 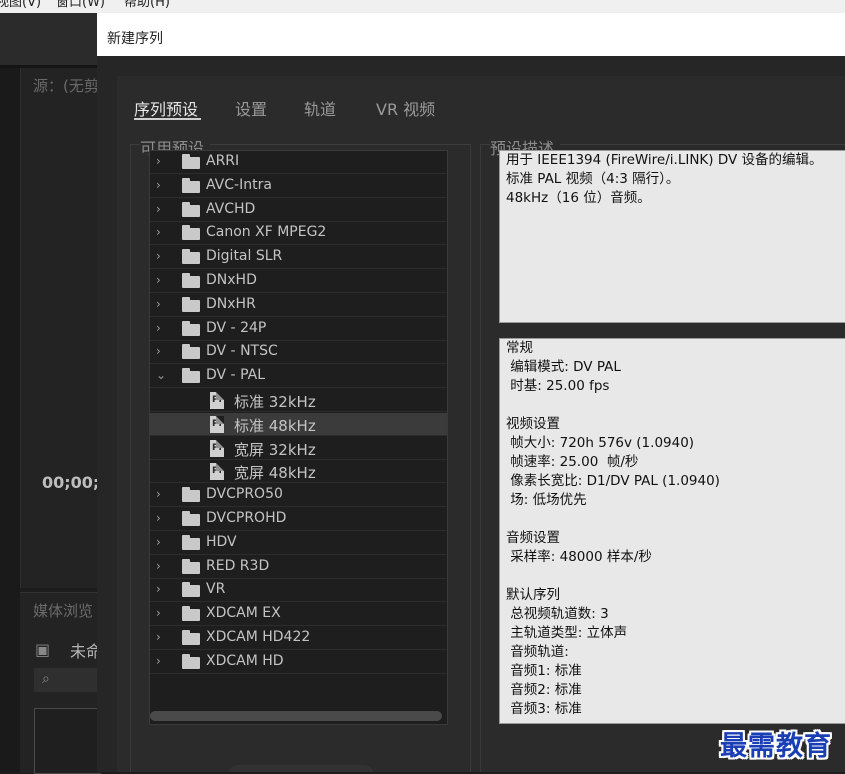 What do you see at coordinates (166, 108) in the screenshot?
I see `tab-sequence-presets: 序列预设` at bounding box center [166, 108].